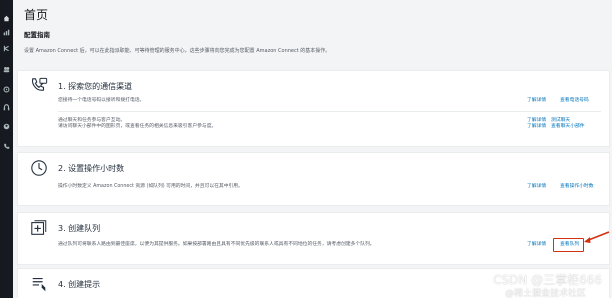 The image size is (612, 298). I want to click on headset-icon, so click(6, 107).